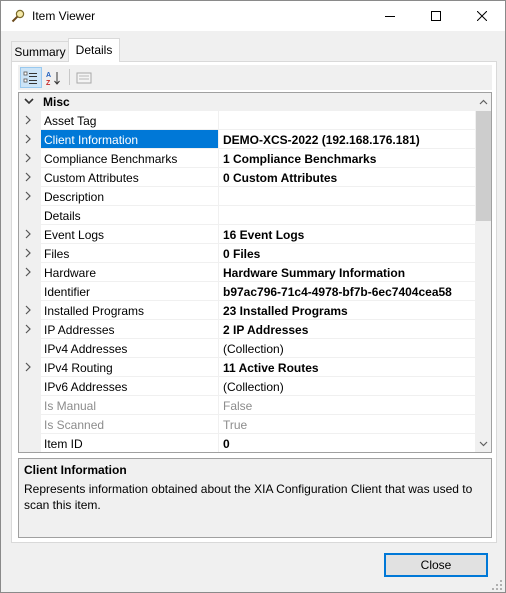 This screenshot has width=506, height=593. I want to click on property-name: Is Manual, so click(129, 405).